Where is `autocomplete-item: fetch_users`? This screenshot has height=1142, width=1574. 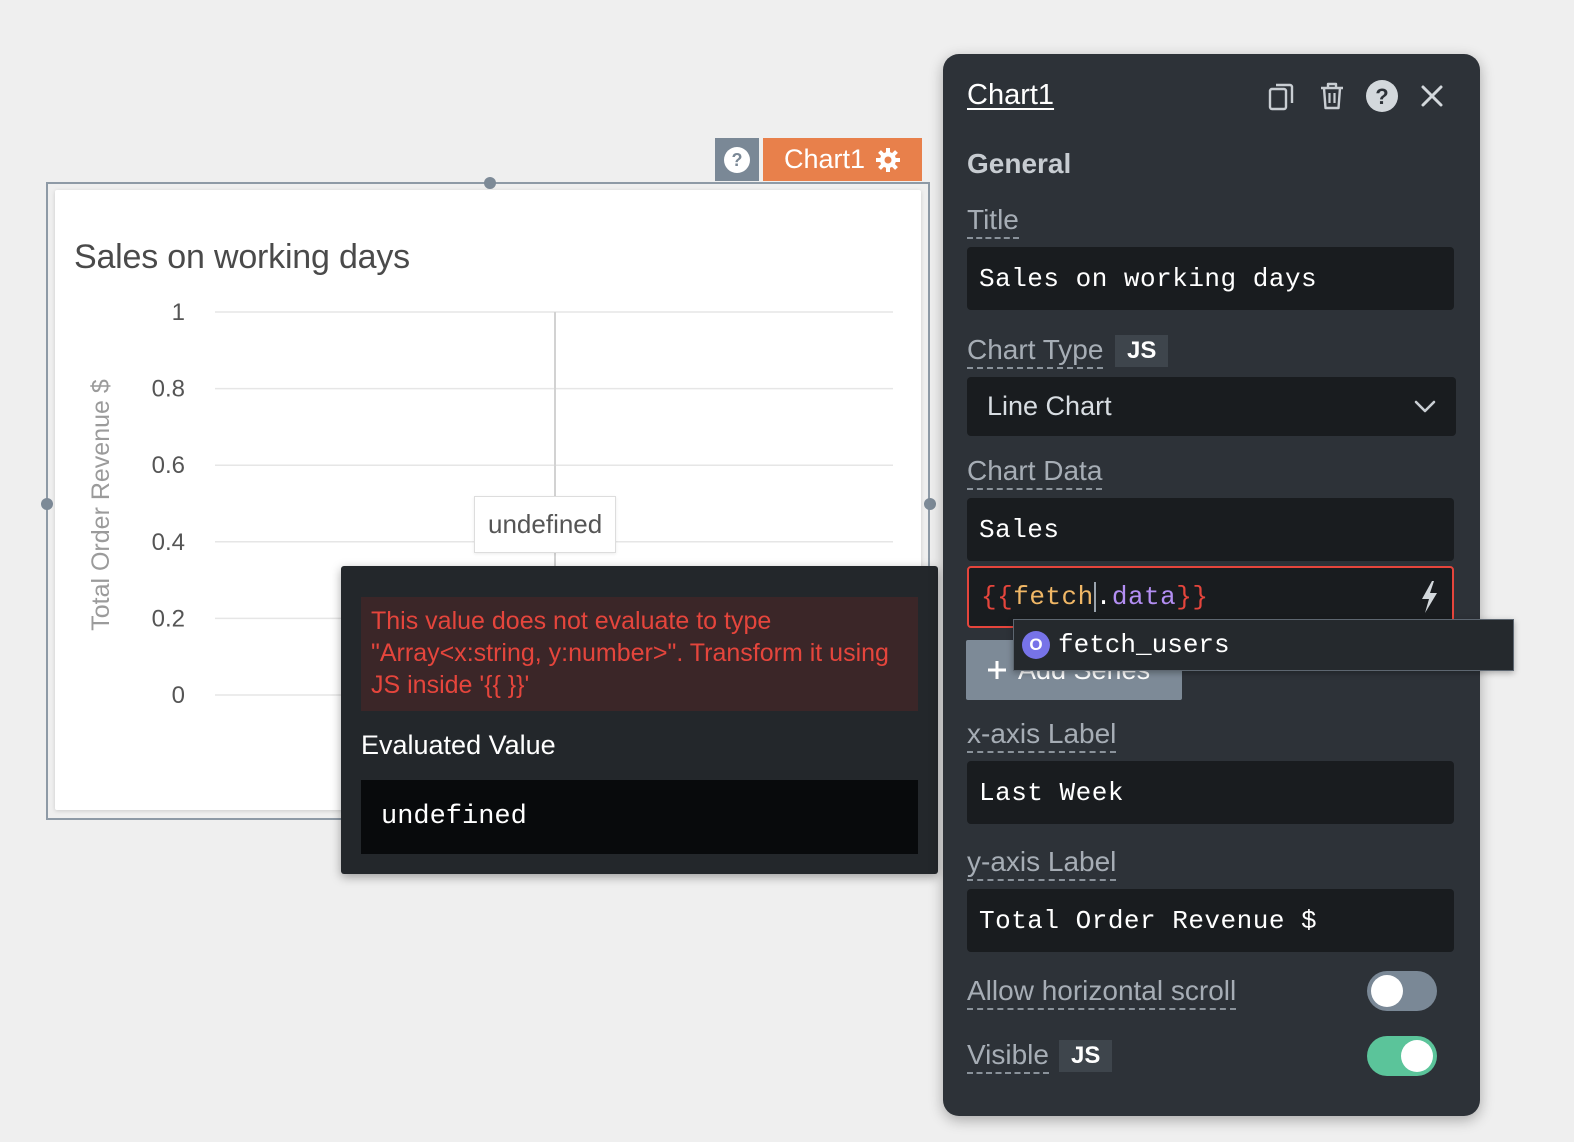 autocomplete-item: fetch_users is located at coordinates (1144, 645).